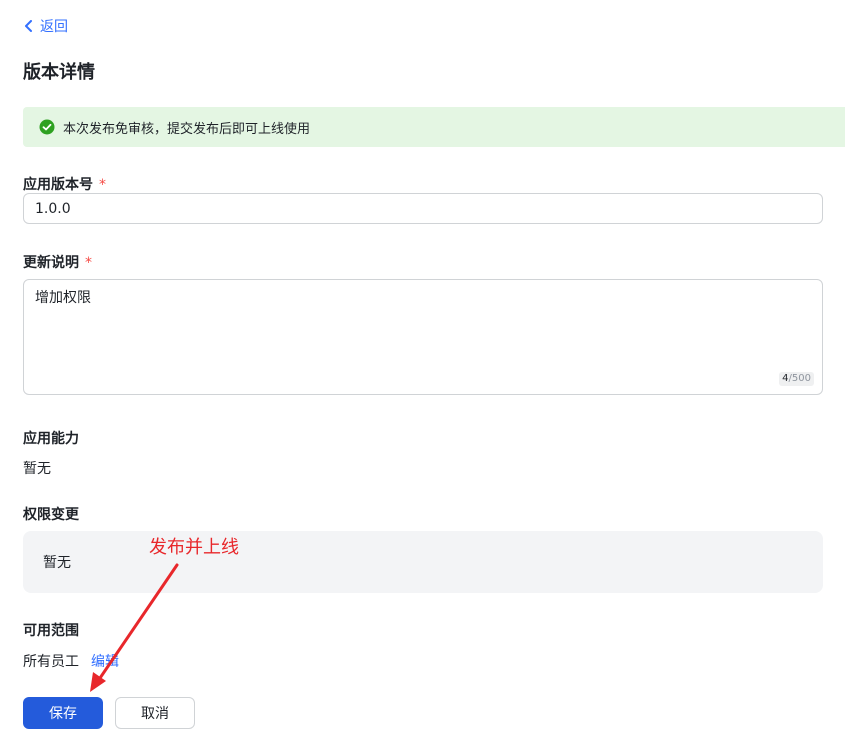 The image size is (845, 746). What do you see at coordinates (51, 662) in the screenshot?
I see `scope-value: 所有员工` at bounding box center [51, 662].